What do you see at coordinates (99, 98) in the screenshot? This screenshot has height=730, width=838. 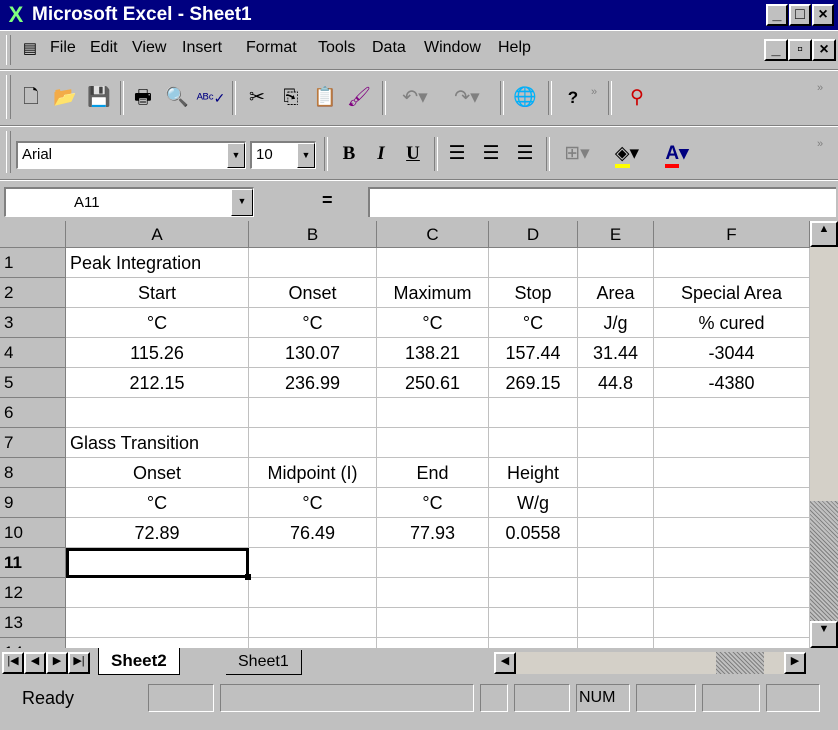 I see `save-icon: 💾` at bounding box center [99, 98].